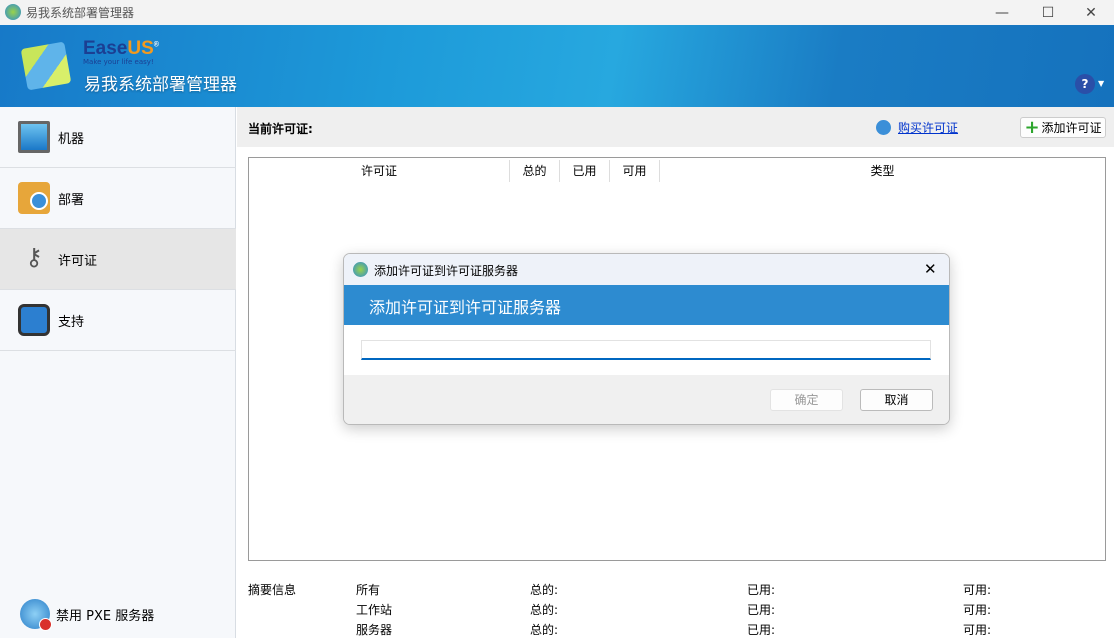 The height and width of the screenshot is (638, 1114). I want to click on keys-icon: ⚷, so click(34, 257).